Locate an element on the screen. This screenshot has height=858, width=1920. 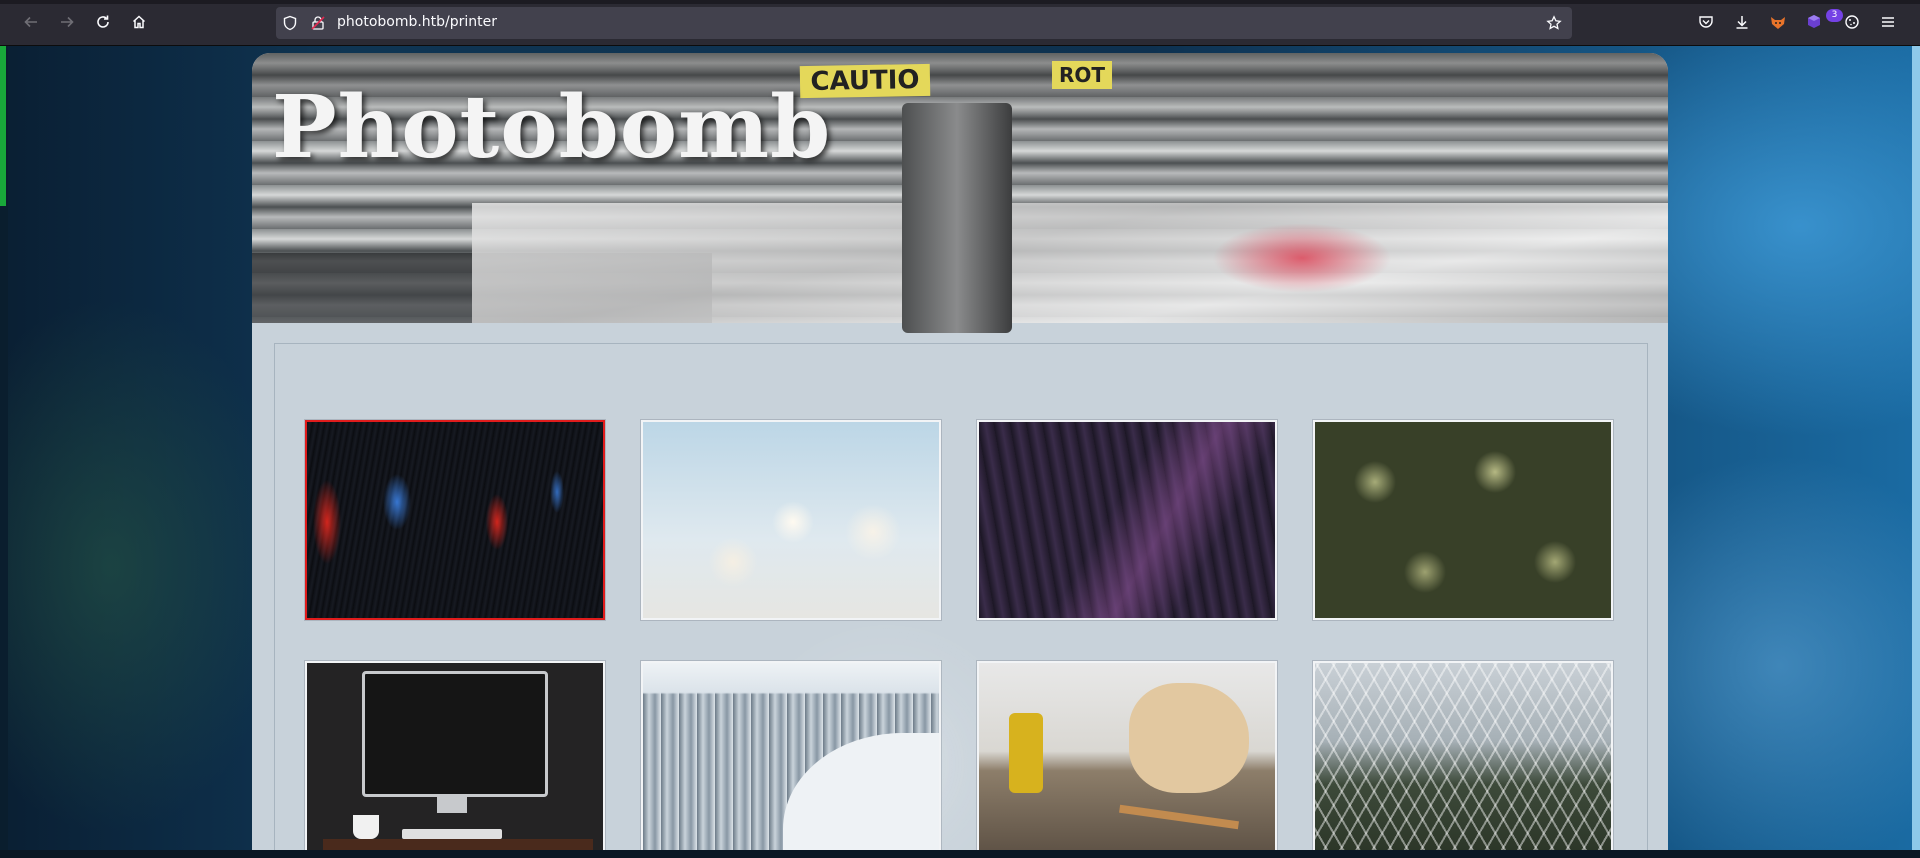
window-left-accent is located at coordinates (3, 126).